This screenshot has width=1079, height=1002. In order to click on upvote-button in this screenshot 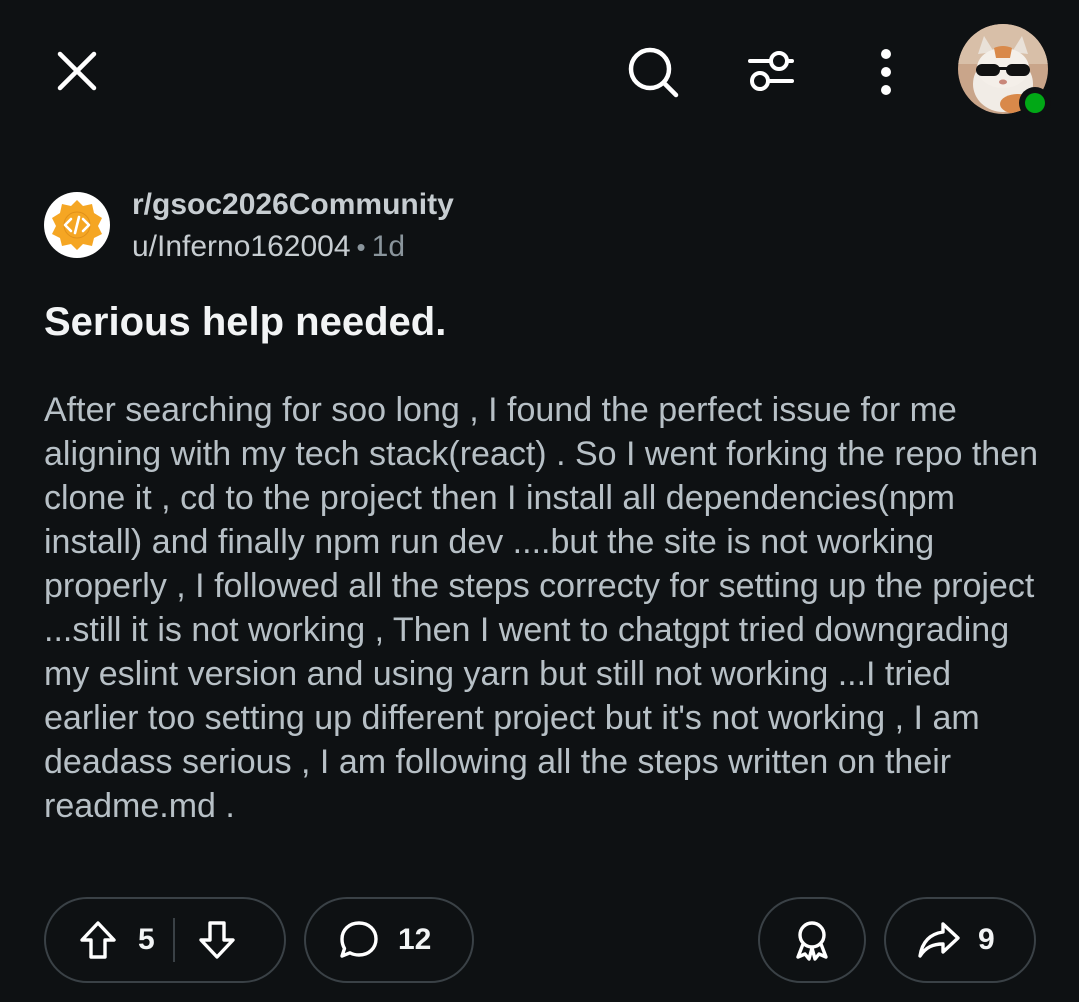, I will do `click(98, 940)`.